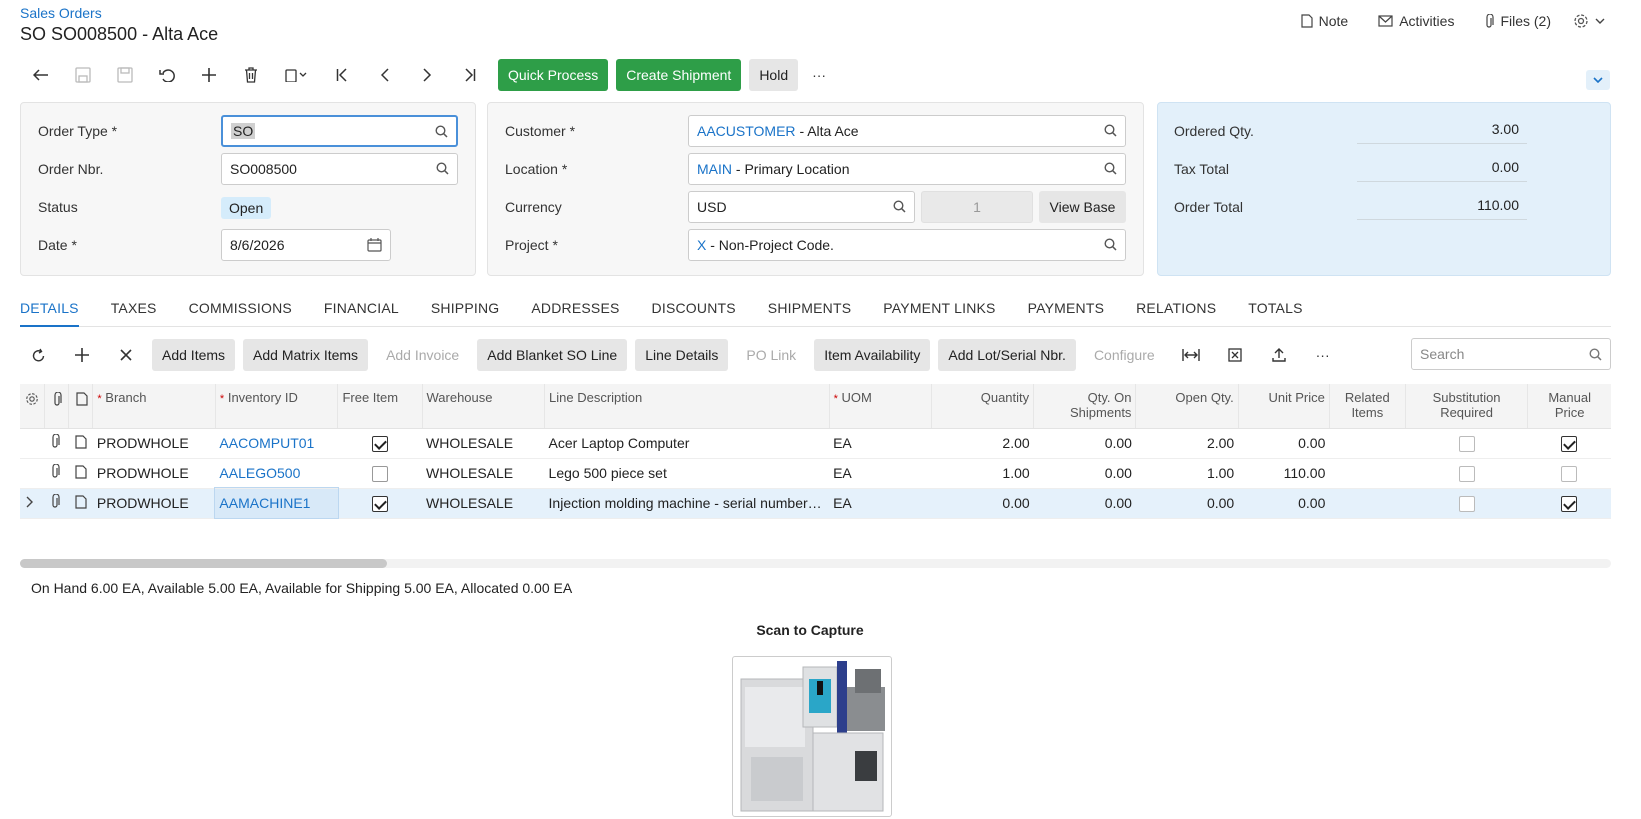 The image size is (1641, 819). Describe the element at coordinates (422, 355) in the screenshot. I see `add-invoice-button: Add Invoice` at that location.